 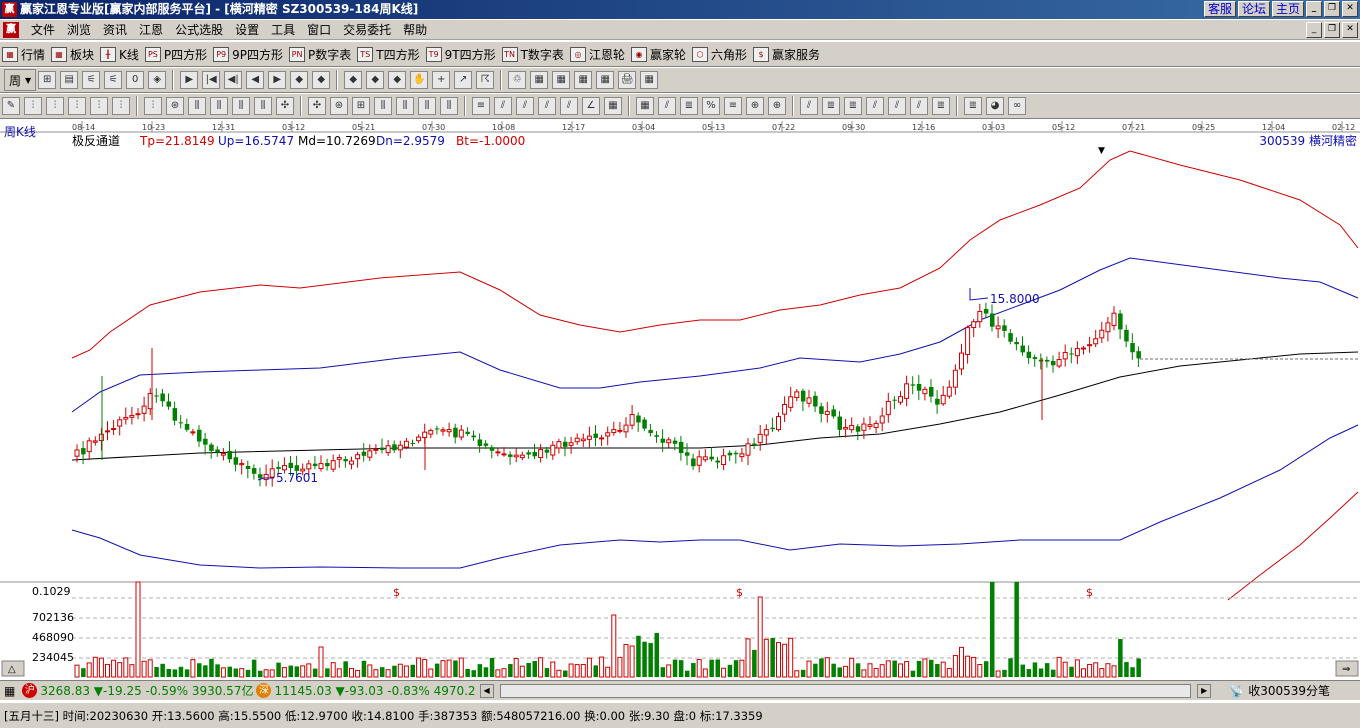 What do you see at coordinates (77, 106) in the screenshot?
I see `toolbar3-tool-3-icon: ⫶` at bounding box center [77, 106].